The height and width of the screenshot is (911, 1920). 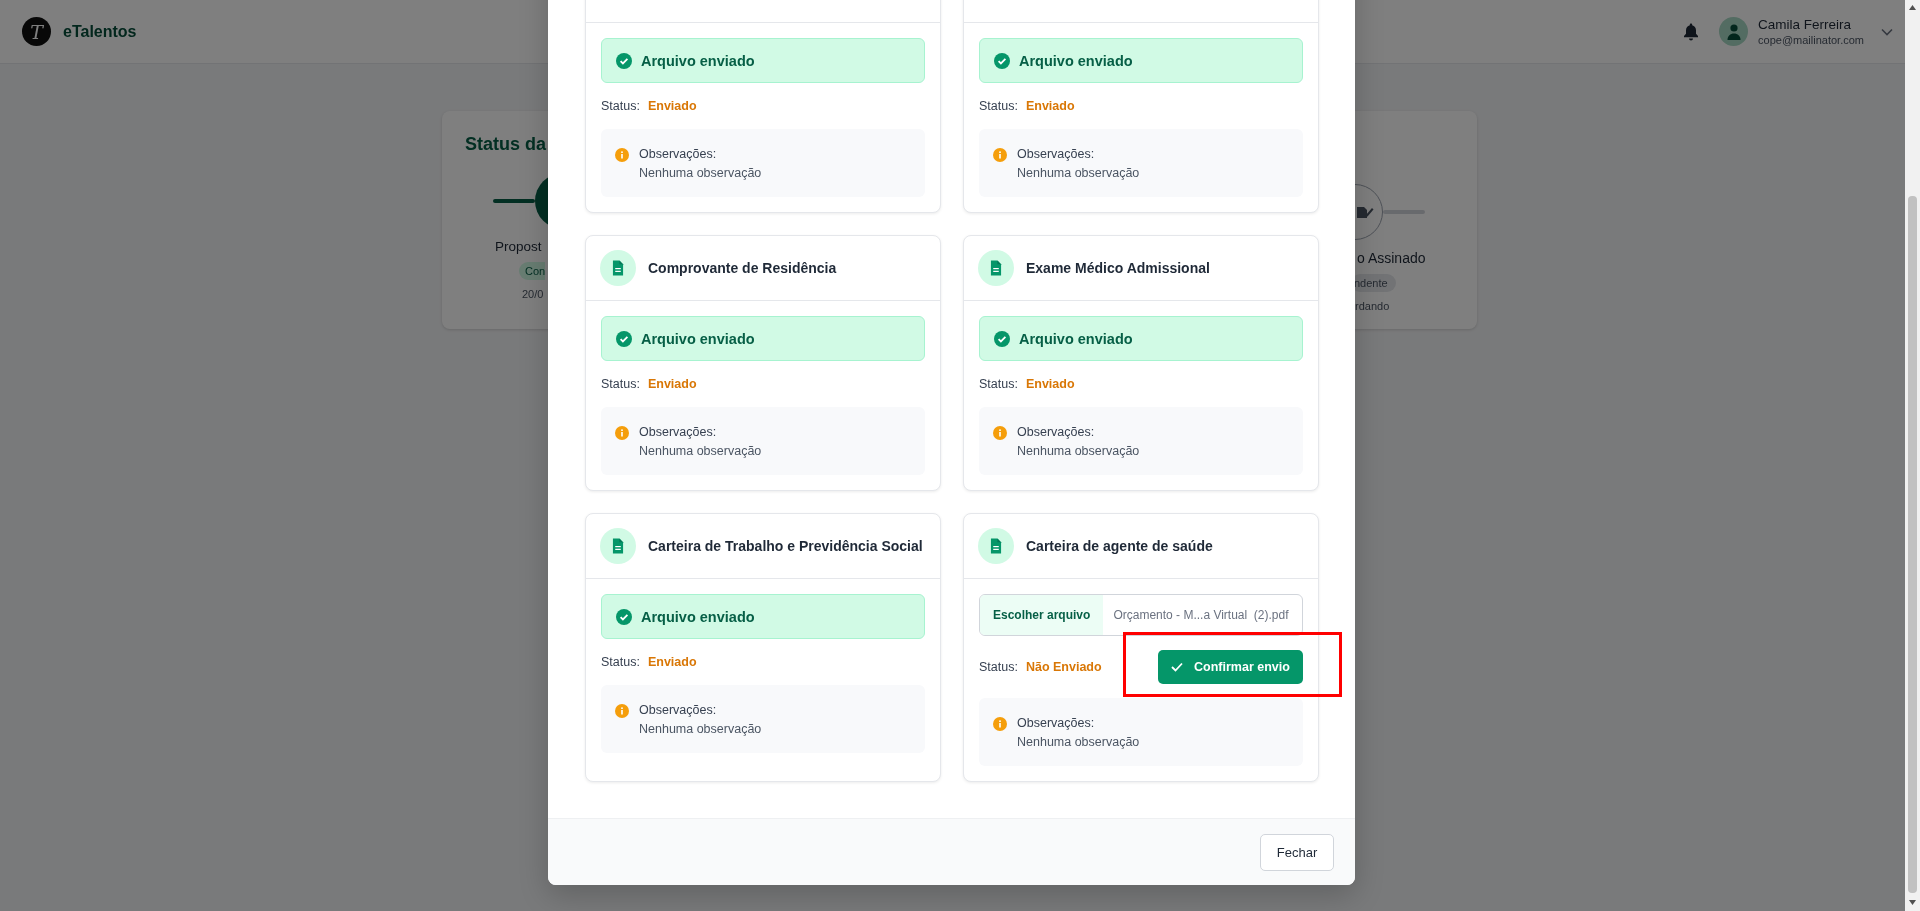 I want to click on bell-icon, so click(x=1691, y=31).